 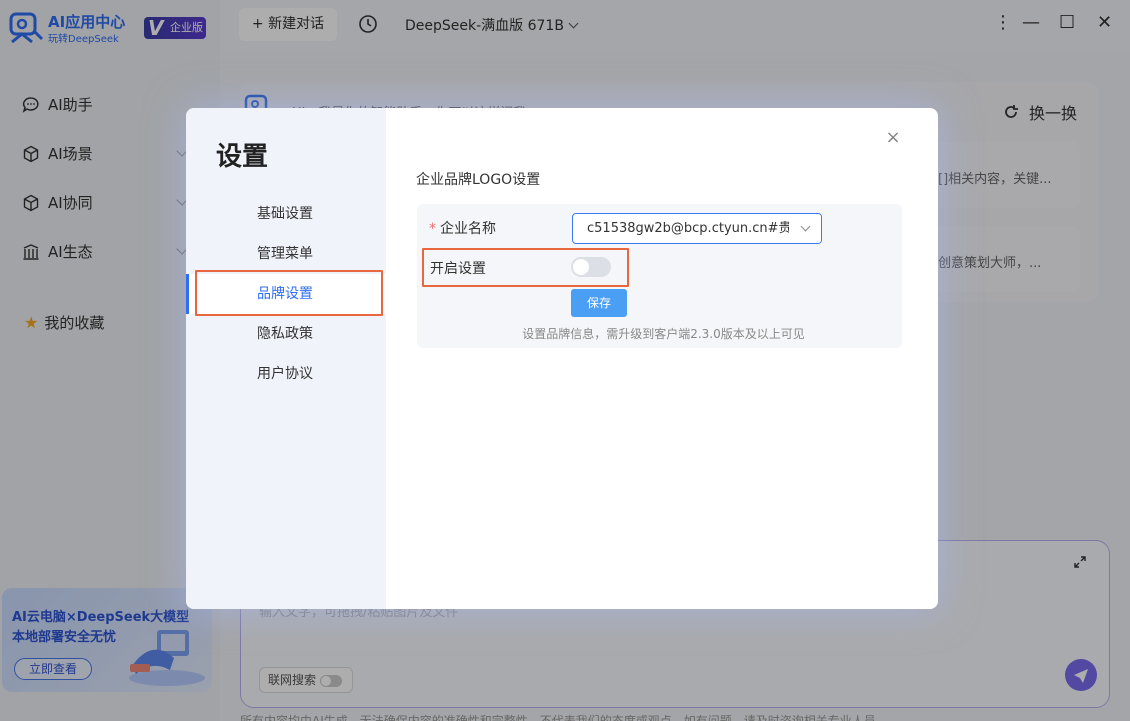 What do you see at coordinates (893, 138) in the screenshot?
I see `close-dialog-icon: ×` at bounding box center [893, 138].